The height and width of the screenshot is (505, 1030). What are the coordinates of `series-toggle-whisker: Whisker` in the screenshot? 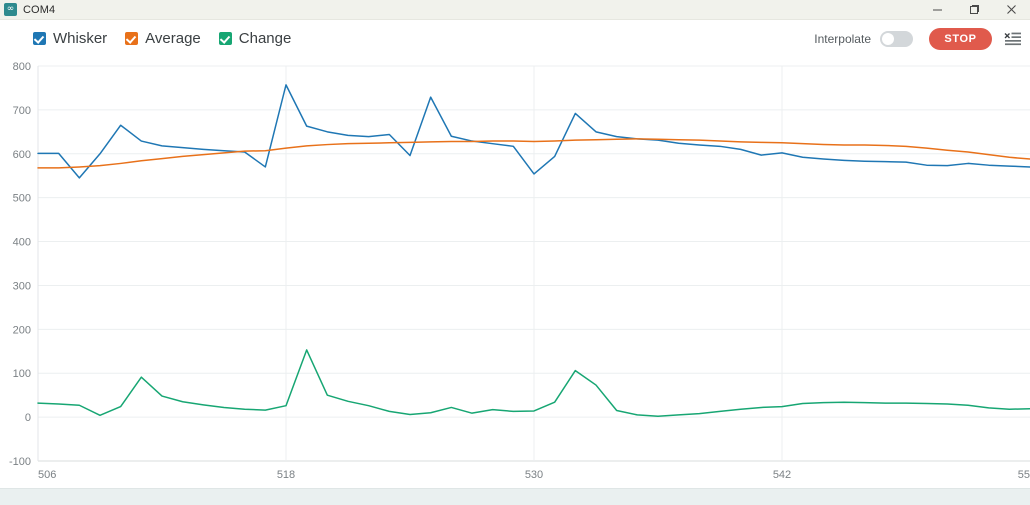 It's located at (70, 38).